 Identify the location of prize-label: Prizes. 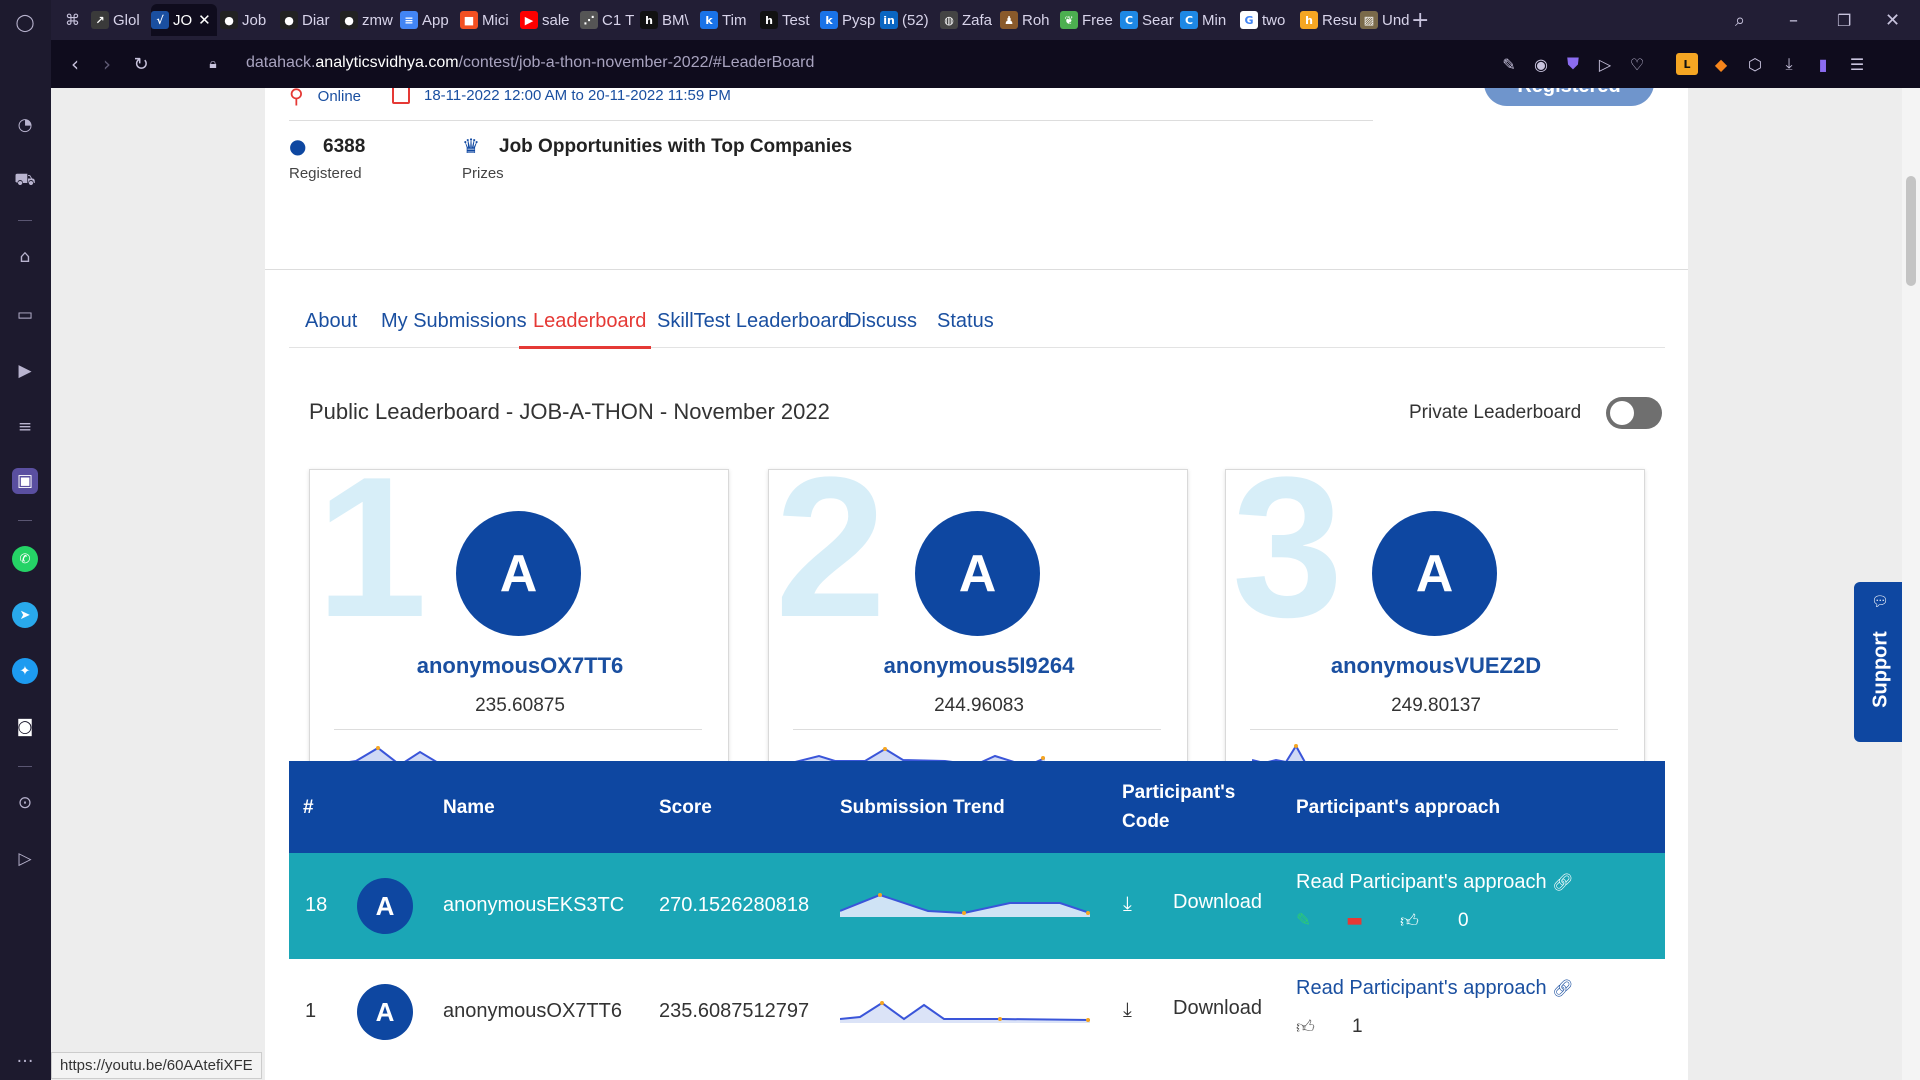
(483, 173).